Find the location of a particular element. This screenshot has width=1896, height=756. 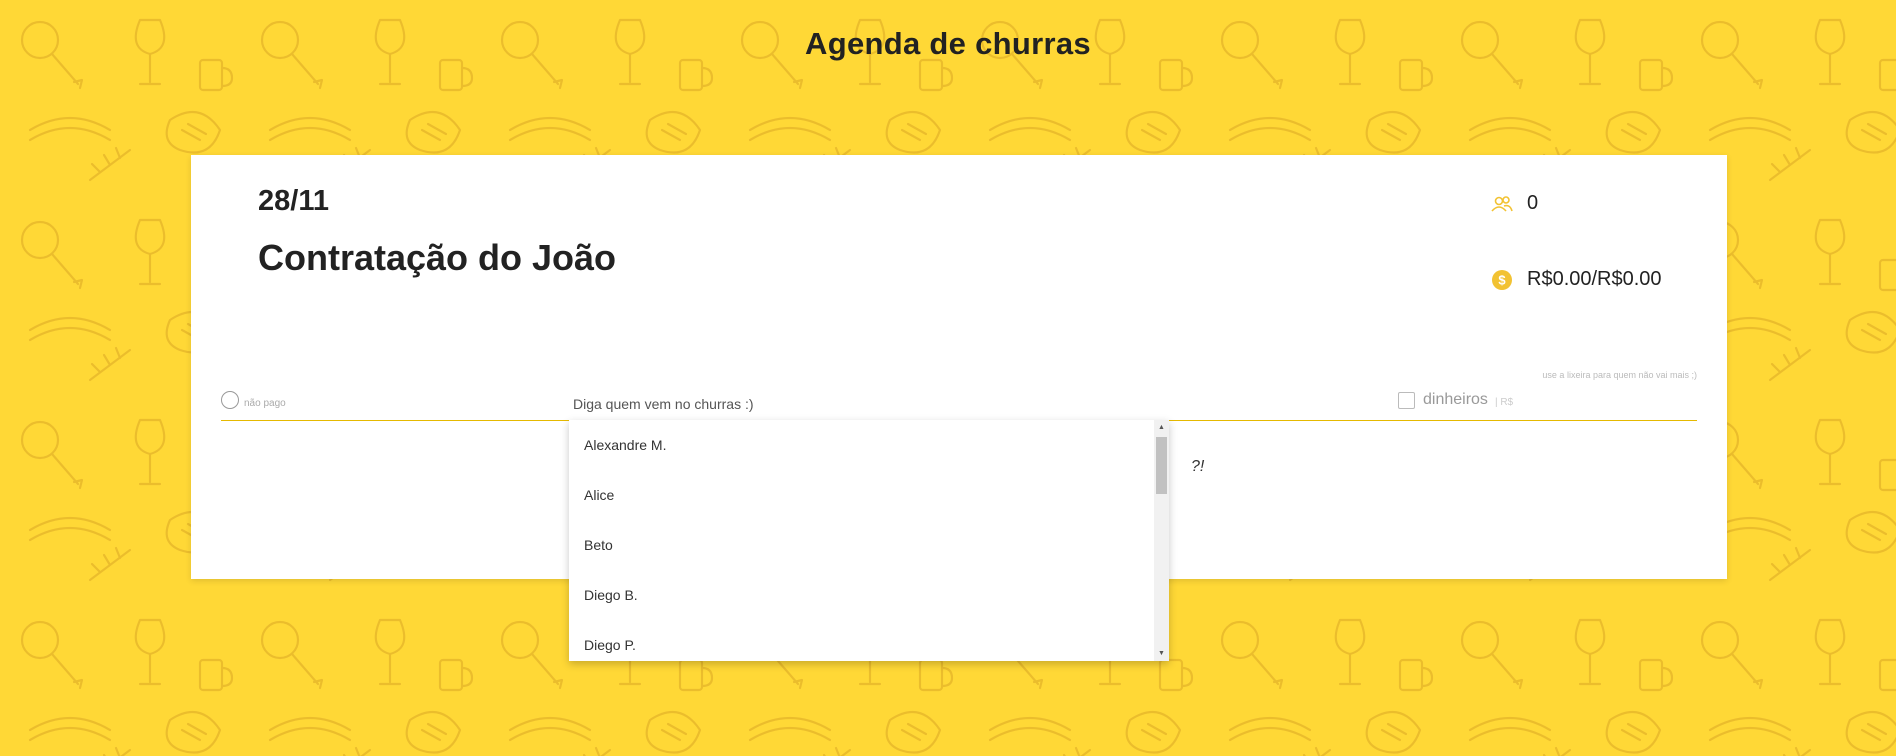

paid-label: não pago is located at coordinates (265, 403).